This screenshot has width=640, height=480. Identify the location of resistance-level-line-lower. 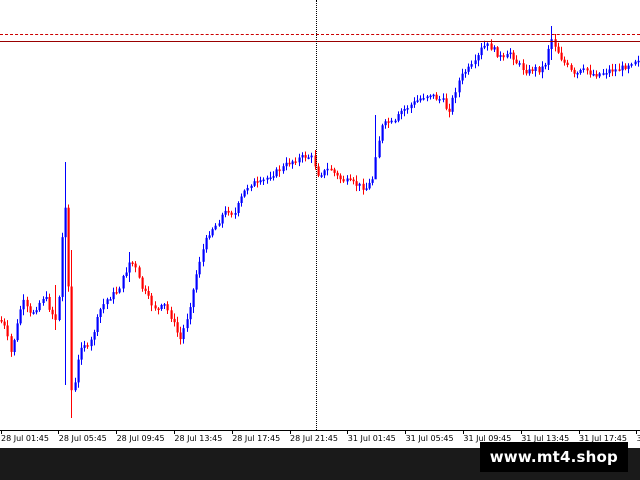
(320, 41).